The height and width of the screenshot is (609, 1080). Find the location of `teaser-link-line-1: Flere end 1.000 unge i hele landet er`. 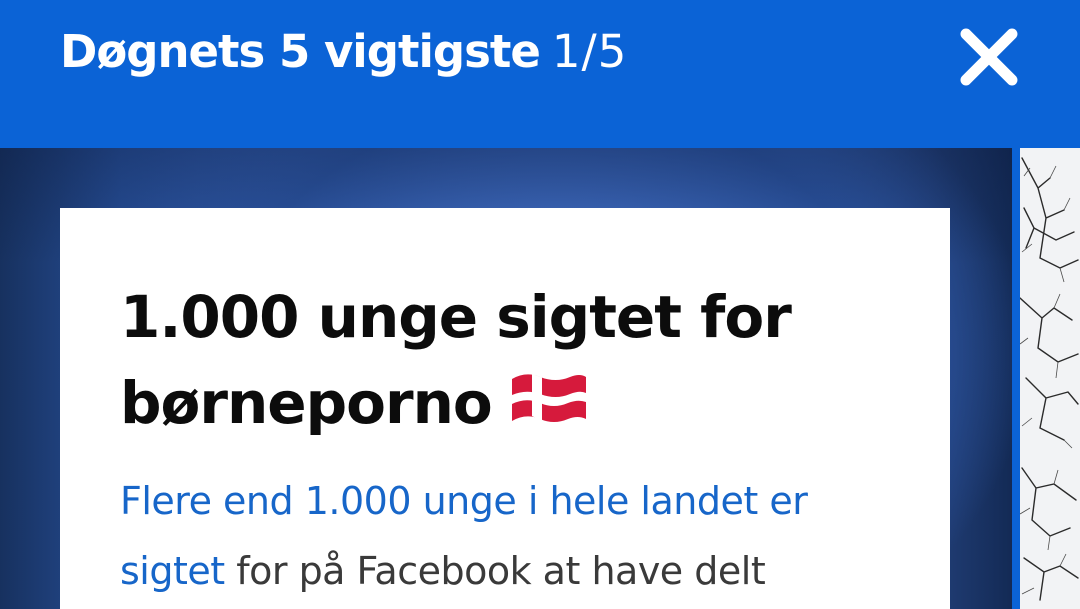

teaser-link-line-1: Flere end 1.000 unge i hele landet er is located at coordinates (464, 501).